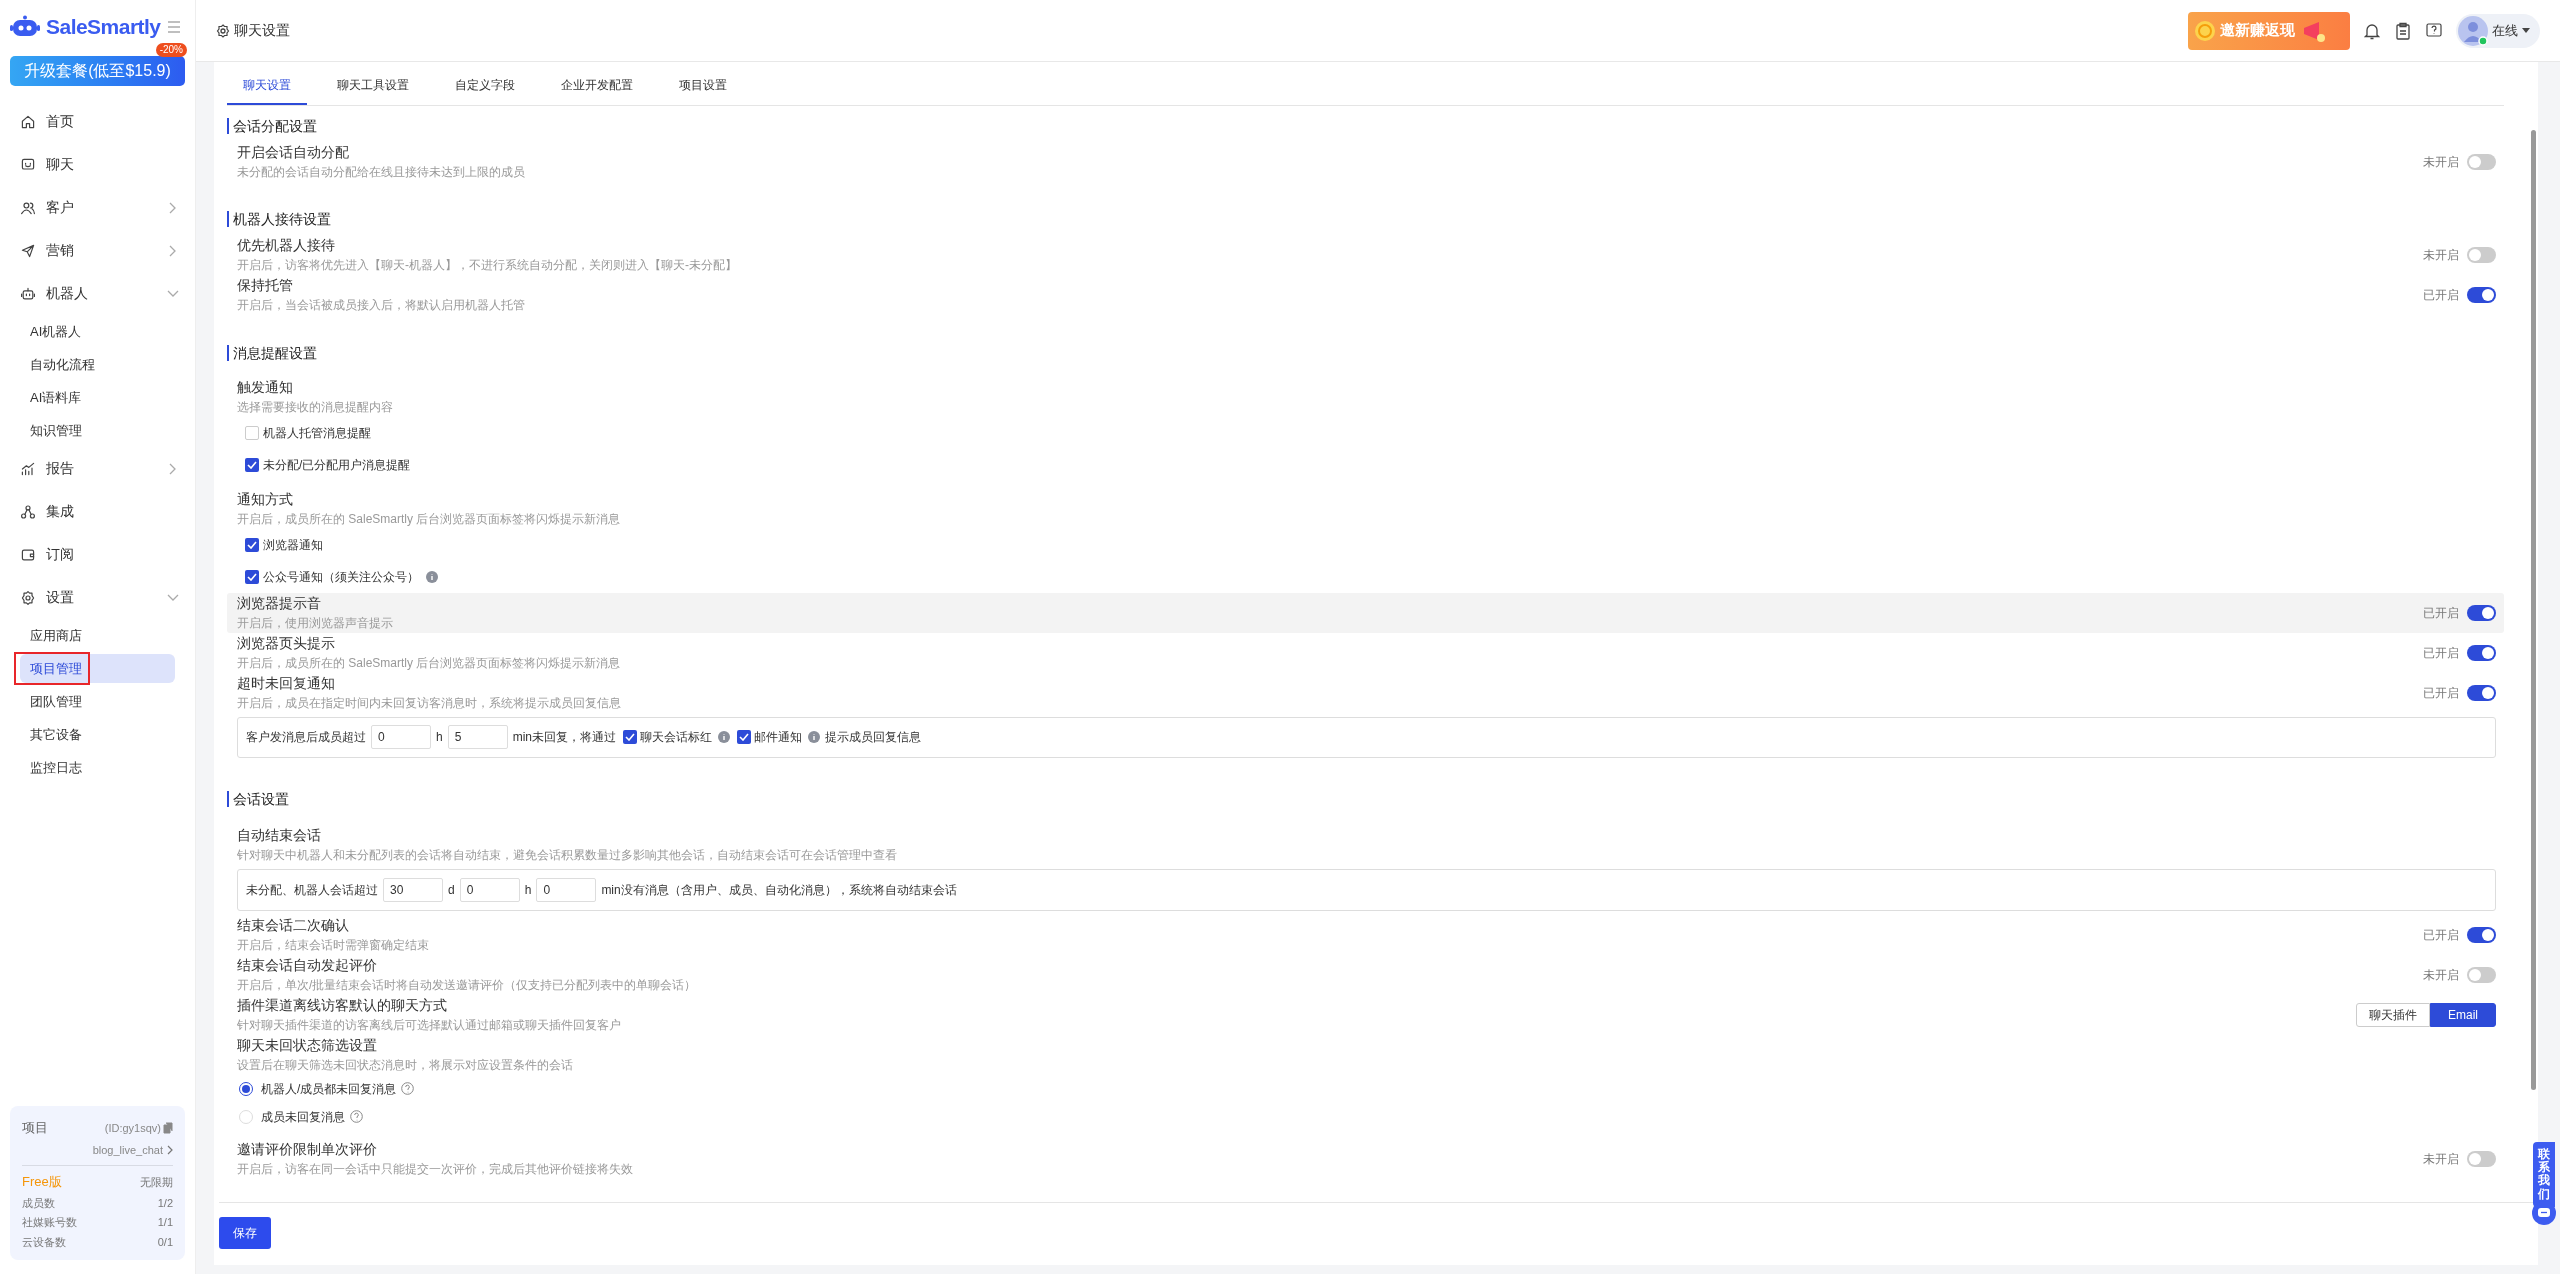 This screenshot has height=1274, width=2560. What do you see at coordinates (485, 86) in the screenshot?
I see `tab: 自定义字段` at bounding box center [485, 86].